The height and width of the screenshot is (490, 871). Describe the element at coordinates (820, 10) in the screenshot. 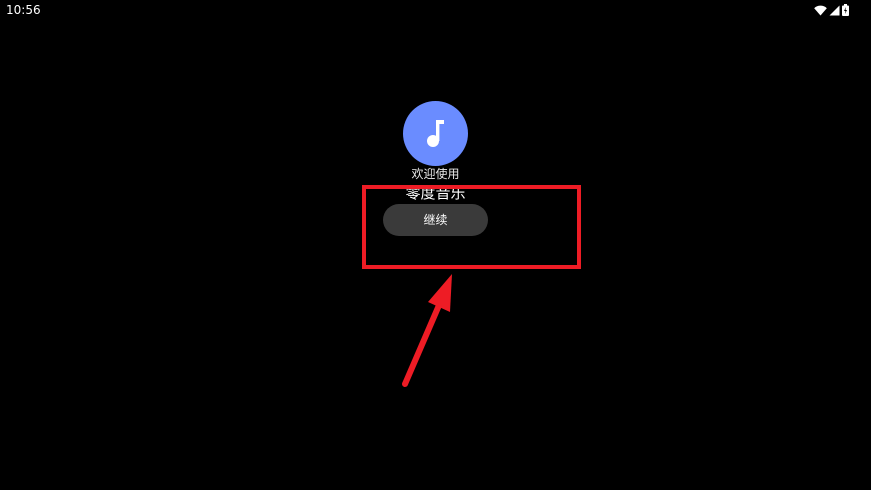

I see `wifi-icon` at that location.